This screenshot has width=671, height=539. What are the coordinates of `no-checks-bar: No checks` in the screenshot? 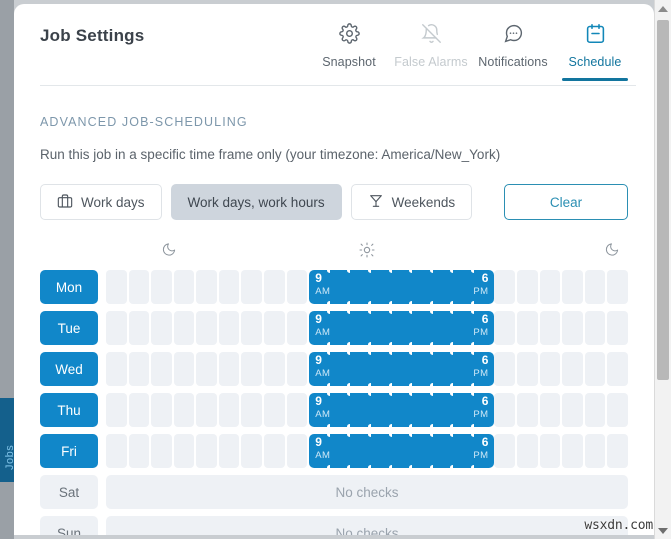 It's located at (367, 492).